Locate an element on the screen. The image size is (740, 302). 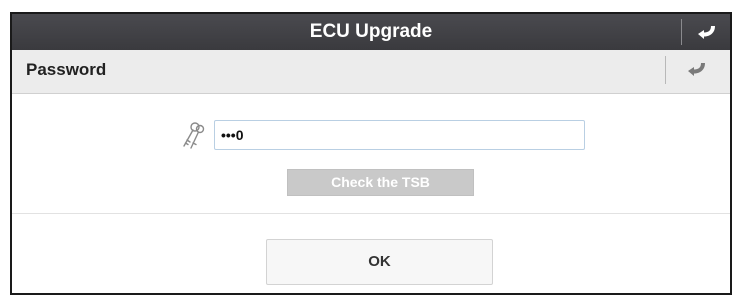
window-title: ECU Upgrade is located at coordinates (371, 31).